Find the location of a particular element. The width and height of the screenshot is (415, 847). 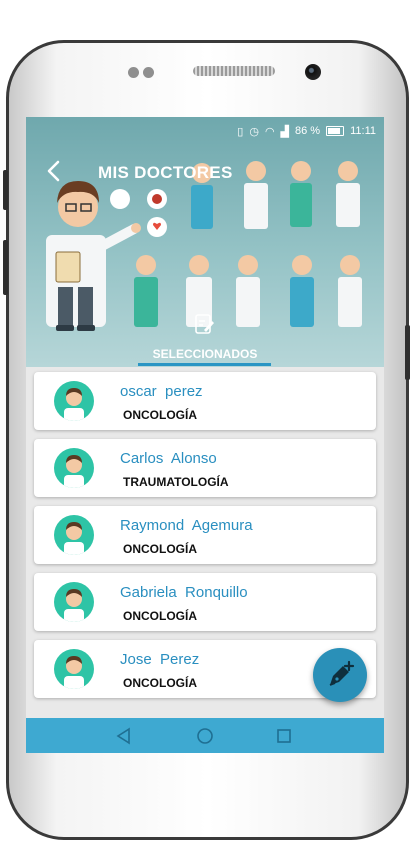

battery-icon is located at coordinates (335, 131).